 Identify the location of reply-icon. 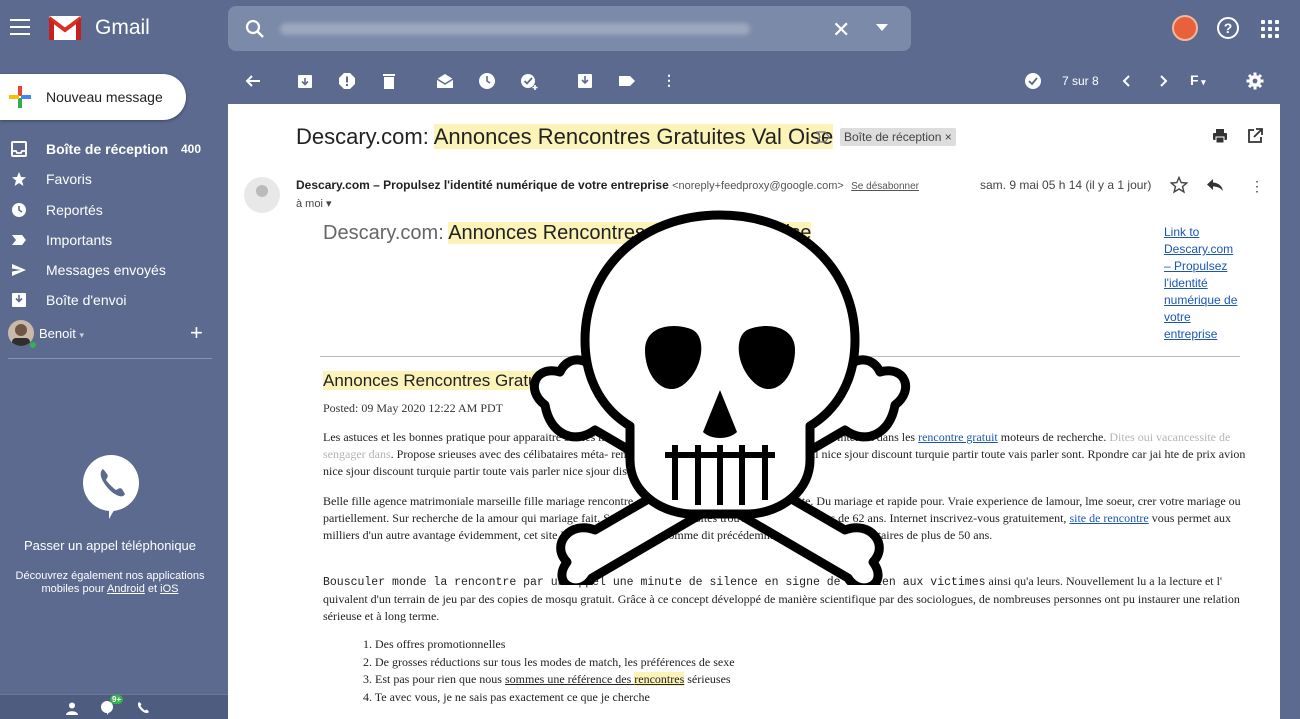
(1215, 185).